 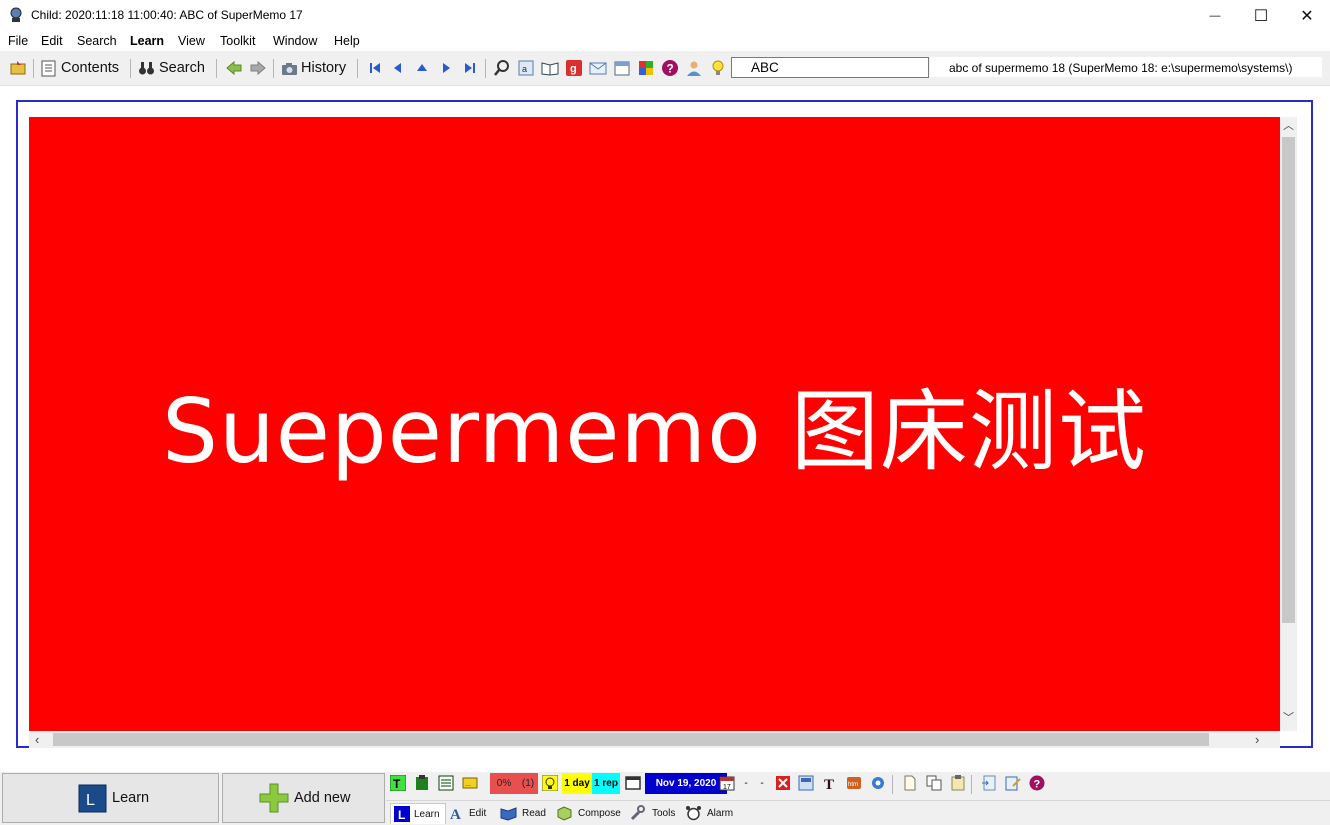 What do you see at coordinates (783, 783) in the screenshot?
I see `delete-icon` at bounding box center [783, 783].